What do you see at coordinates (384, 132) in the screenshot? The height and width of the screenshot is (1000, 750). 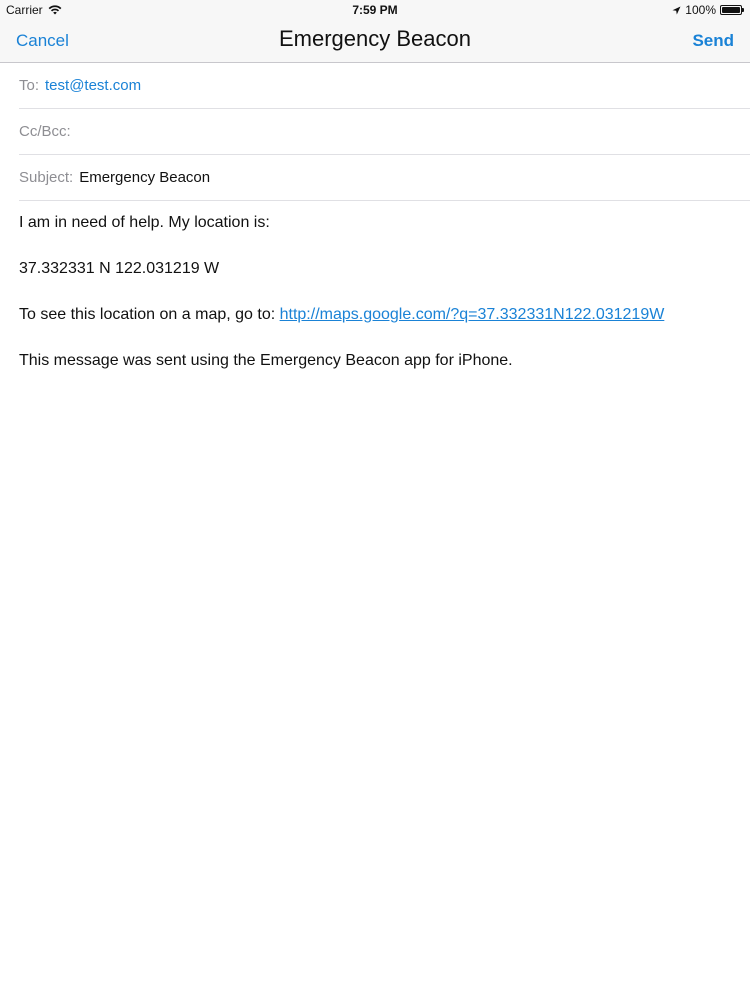 I see `cc-bcc-field: Cc/Bcc:` at bounding box center [384, 132].